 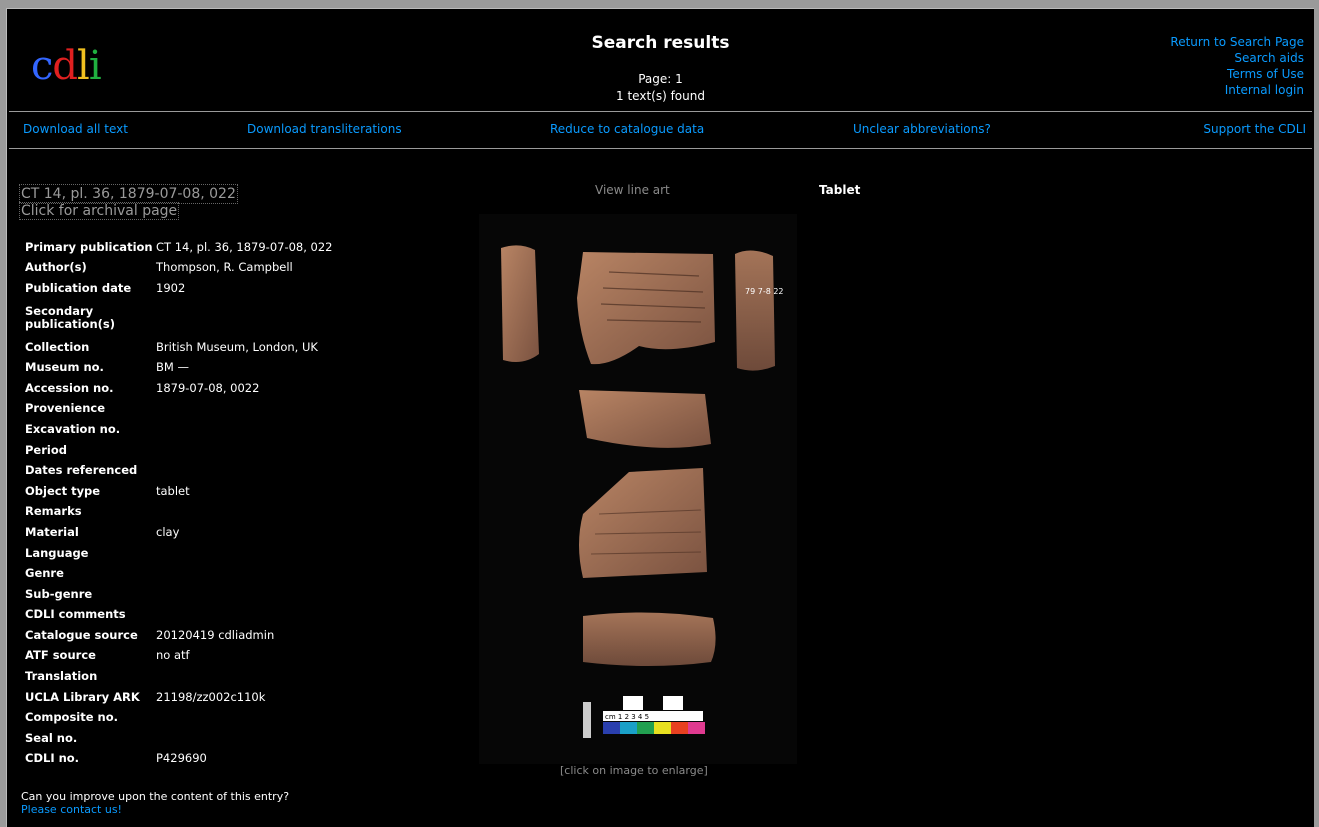 What do you see at coordinates (660, 88) in the screenshot?
I see `page-info: Page: 1 1 text(s) found` at bounding box center [660, 88].